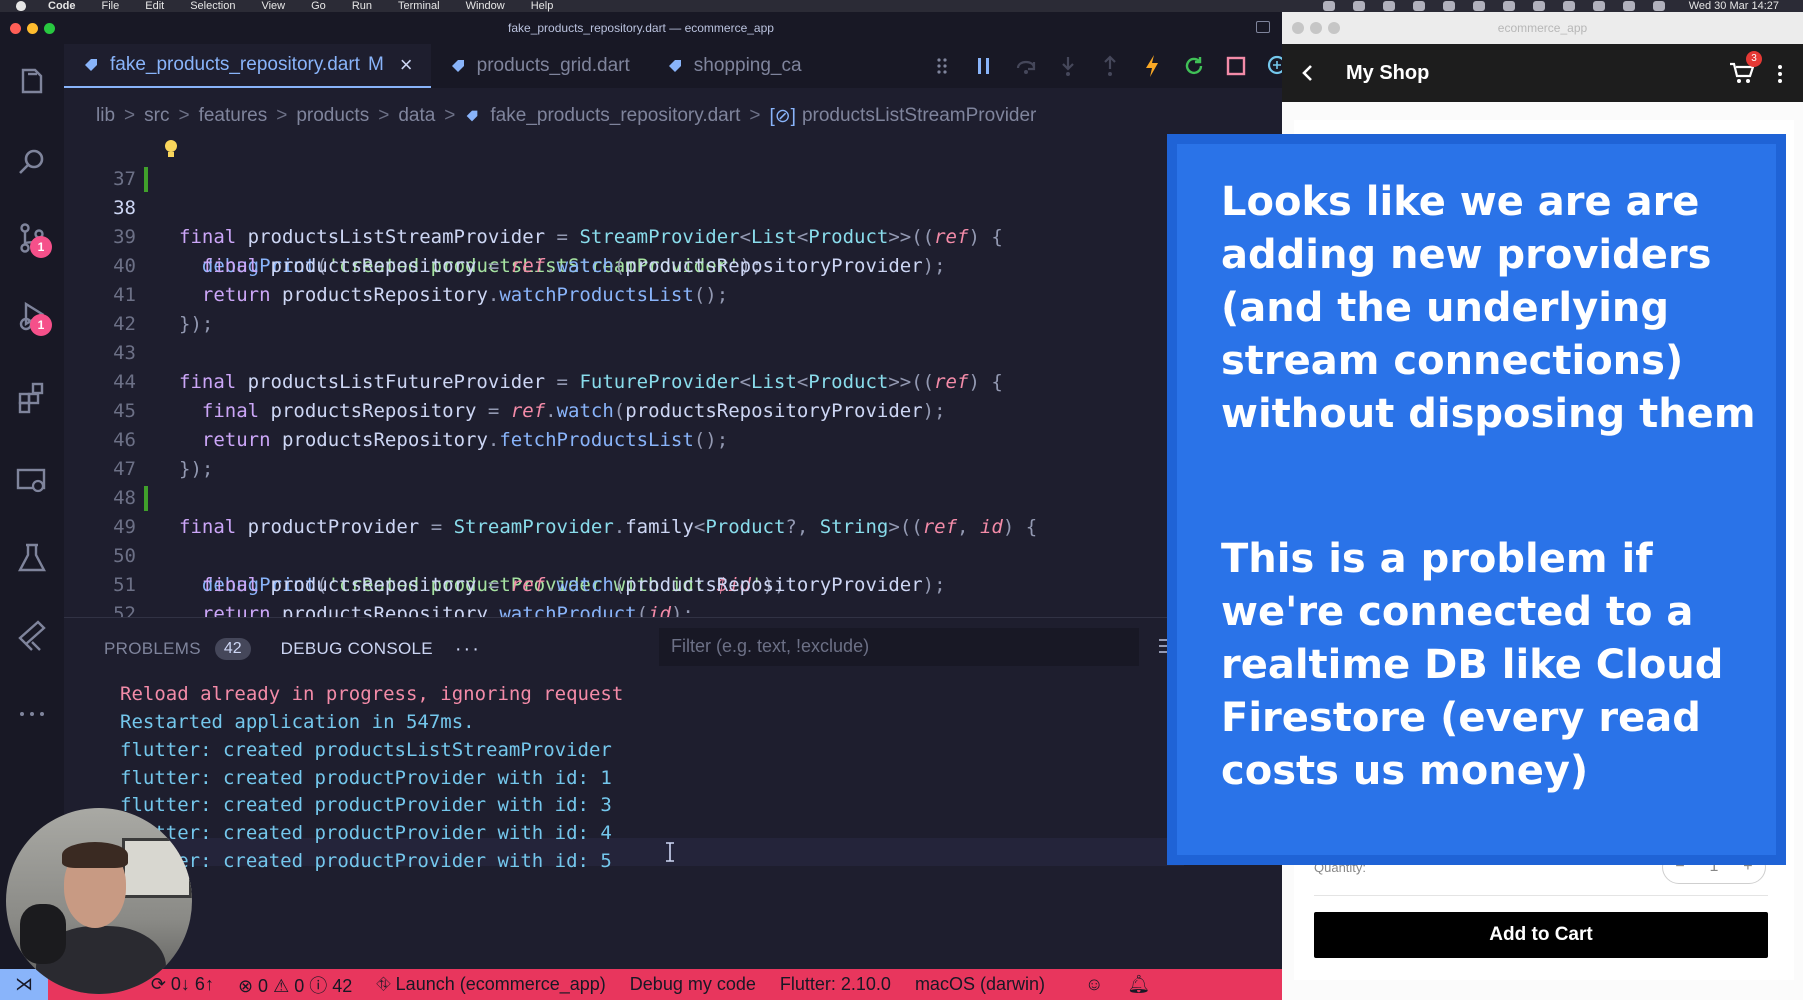 The height and width of the screenshot is (1000, 1803). I want to click on menu-terminal: Terminal, so click(419, 6).